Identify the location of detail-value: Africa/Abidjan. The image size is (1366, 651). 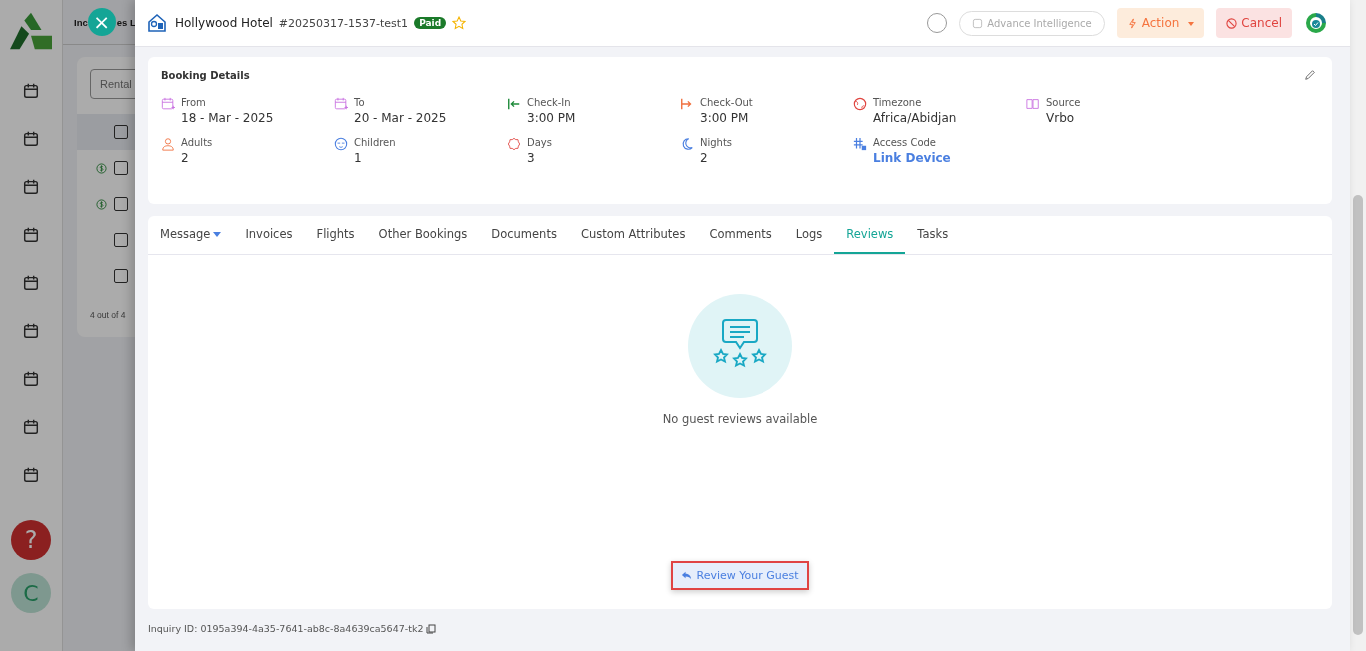
(915, 118).